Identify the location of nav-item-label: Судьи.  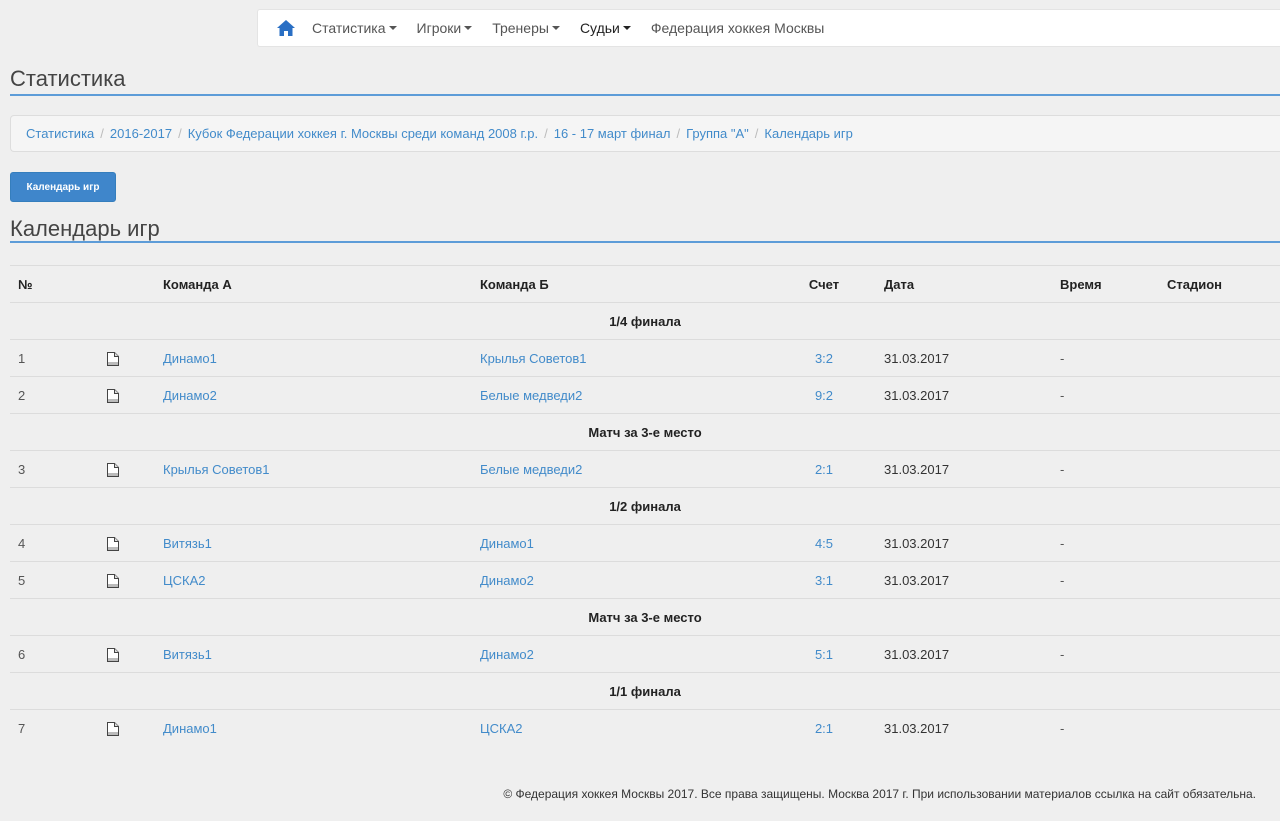
(599, 28).